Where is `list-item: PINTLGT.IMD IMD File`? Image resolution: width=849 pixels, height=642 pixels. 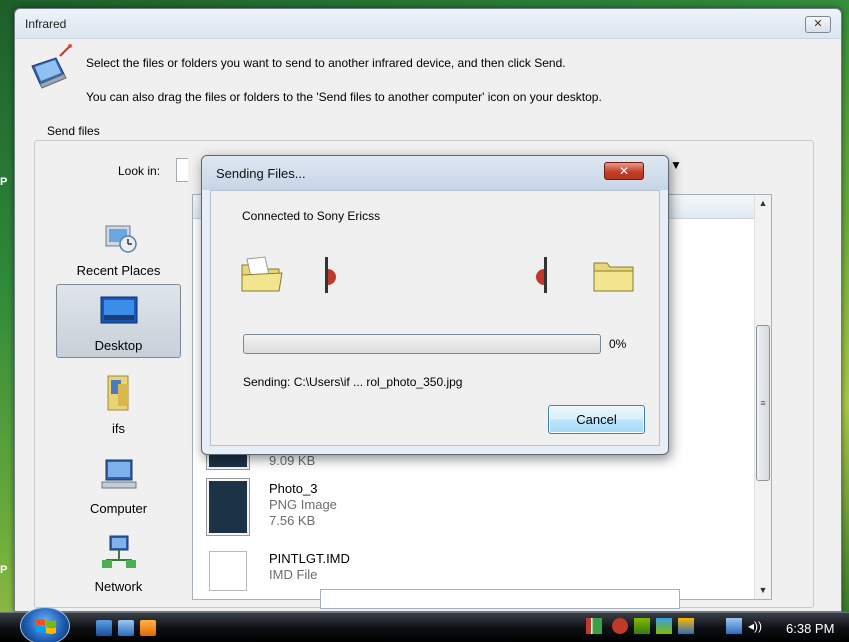 list-item: PINTLGT.IMD IMD File is located at coordinates (309, 571).